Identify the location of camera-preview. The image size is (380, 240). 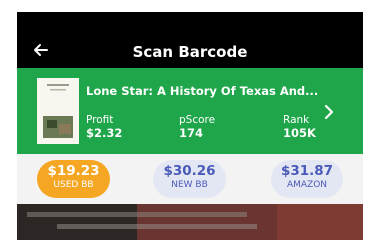
(190, 222).